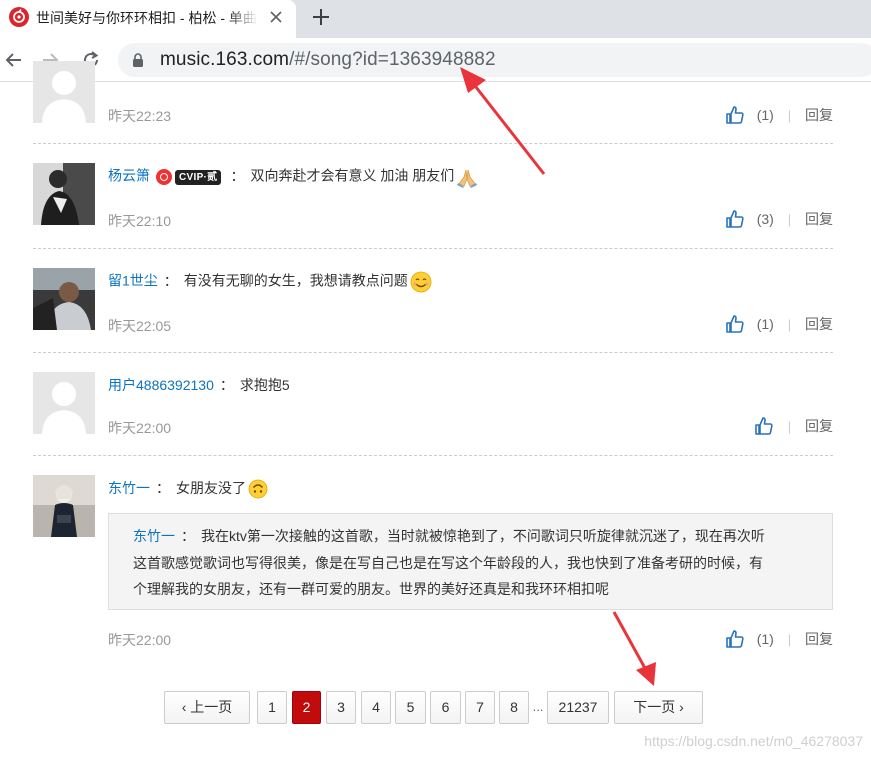 The height and width of the screenshot is (761, 871). What do you see at coordinates (433, 308) in the screenshot?
I see `comment-item: 留1世尘 ： 有没有无聊的女生，我想请教点问题 昨天22:05 (1) | 回复` at bounding box center [433, 308].